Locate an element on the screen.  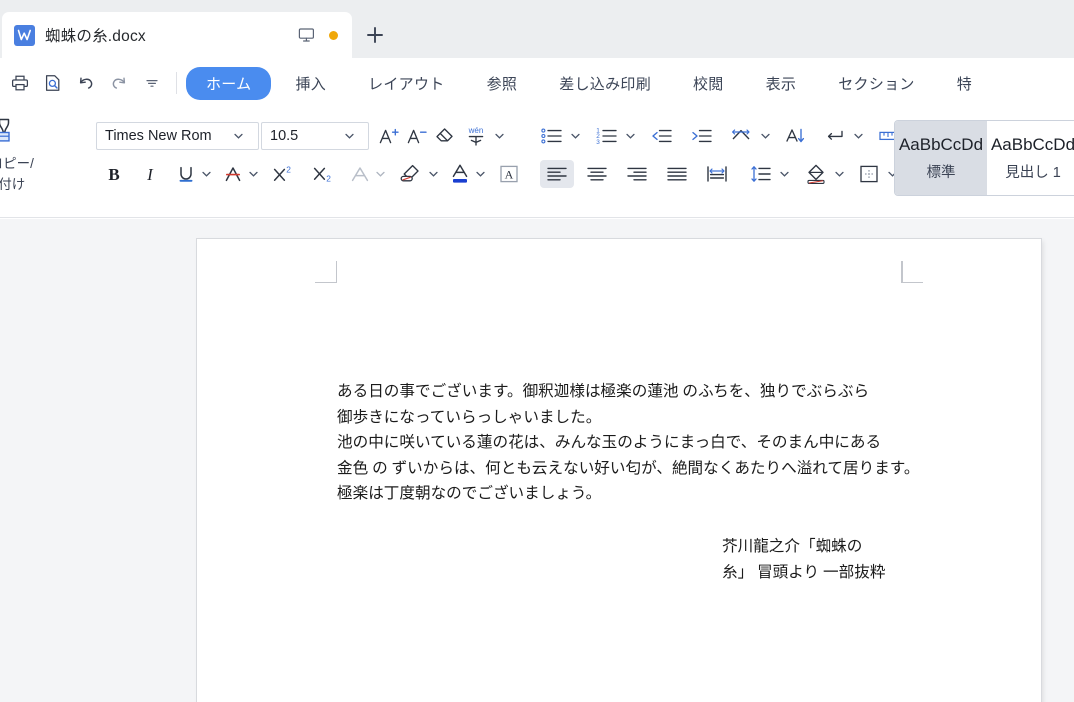
redo-icon is located at coordinates (119, 83).